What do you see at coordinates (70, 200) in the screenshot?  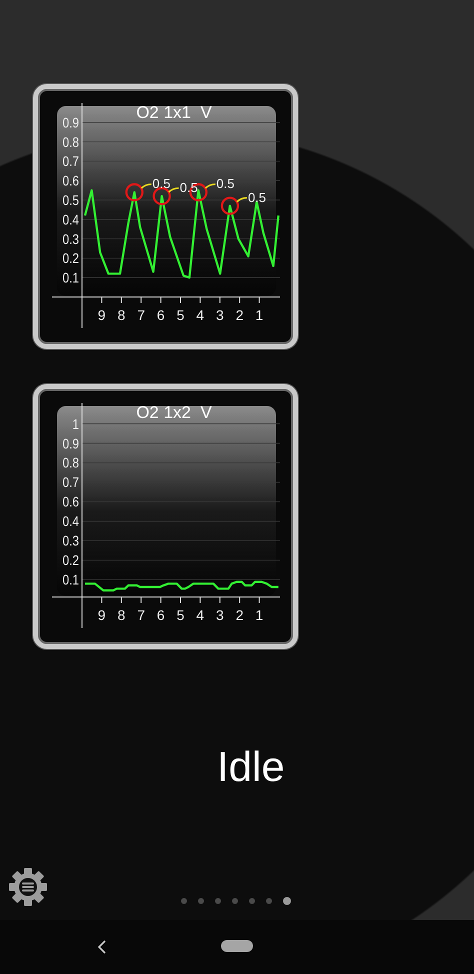 I see `axis-label: 0.5` at bounding box center [70, 200].